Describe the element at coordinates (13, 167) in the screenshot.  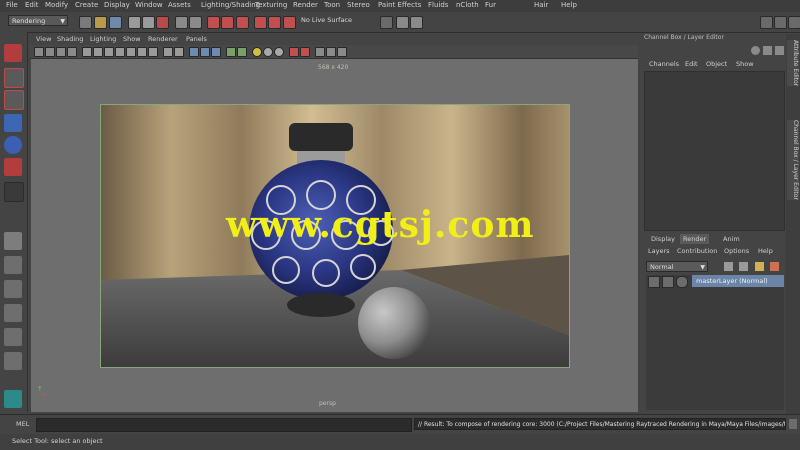
I see `scale-tool-icon` at that location.